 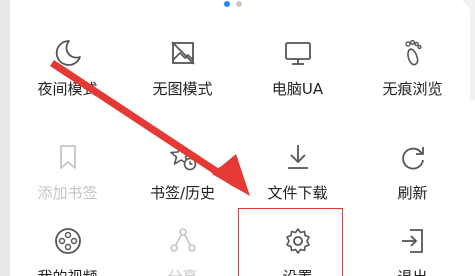 I want to click on star-history-icon, so click(x=182, y=157).